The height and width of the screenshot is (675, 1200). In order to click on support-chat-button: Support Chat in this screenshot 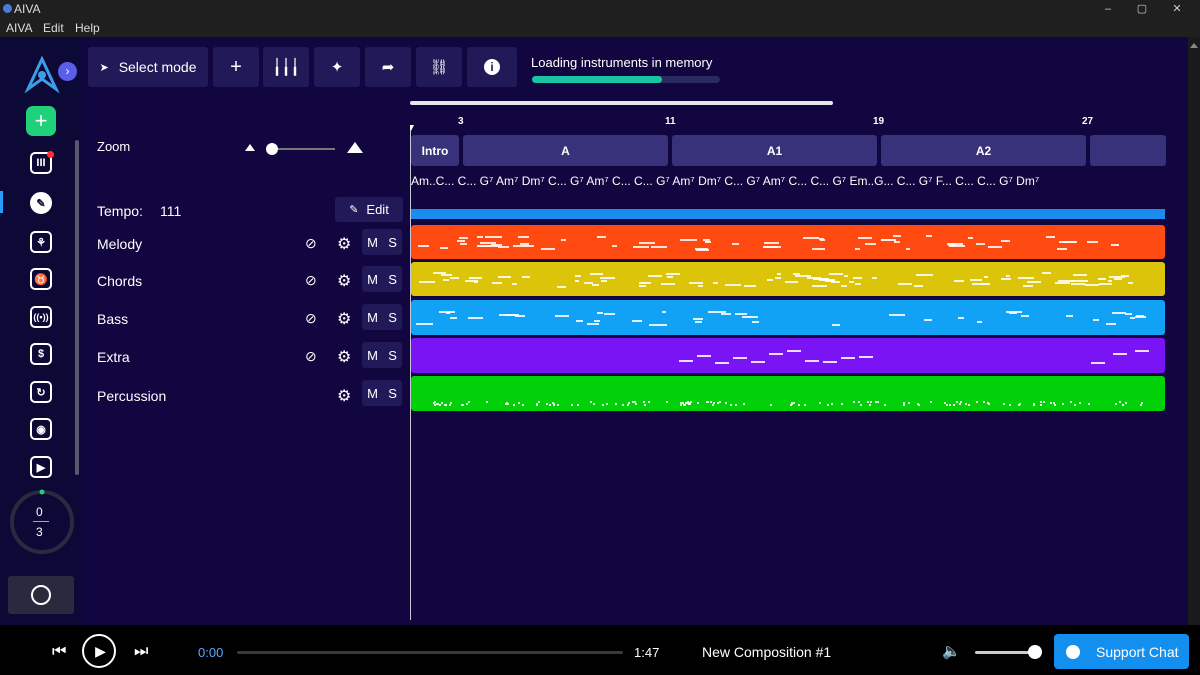, I will do `click(1121, 651)`.